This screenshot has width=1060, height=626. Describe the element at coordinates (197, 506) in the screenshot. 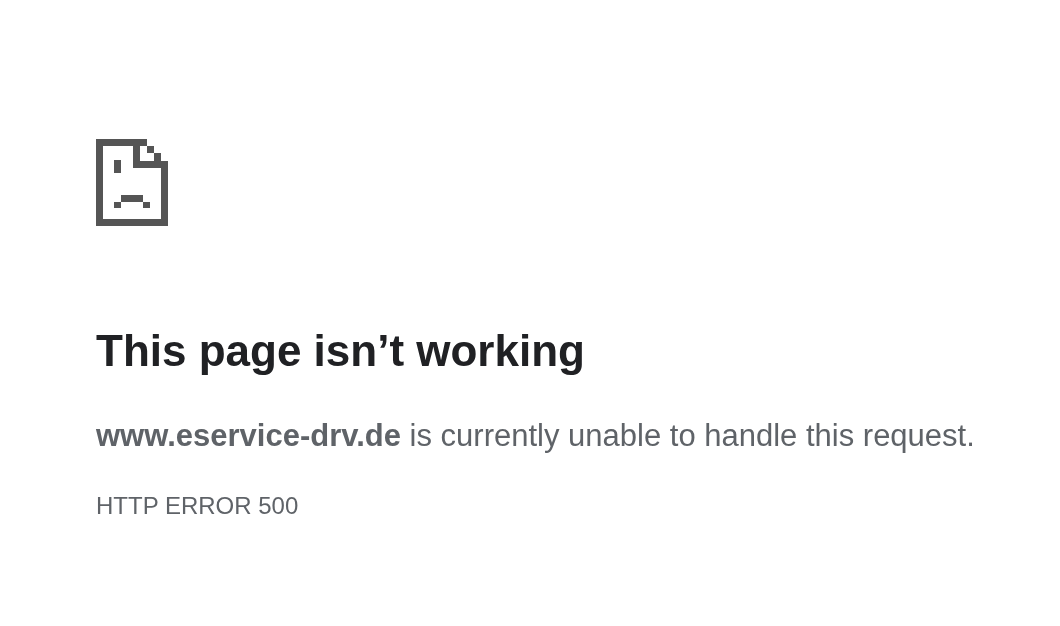

I see `error-code: HTTP ERROR 500` at that location.